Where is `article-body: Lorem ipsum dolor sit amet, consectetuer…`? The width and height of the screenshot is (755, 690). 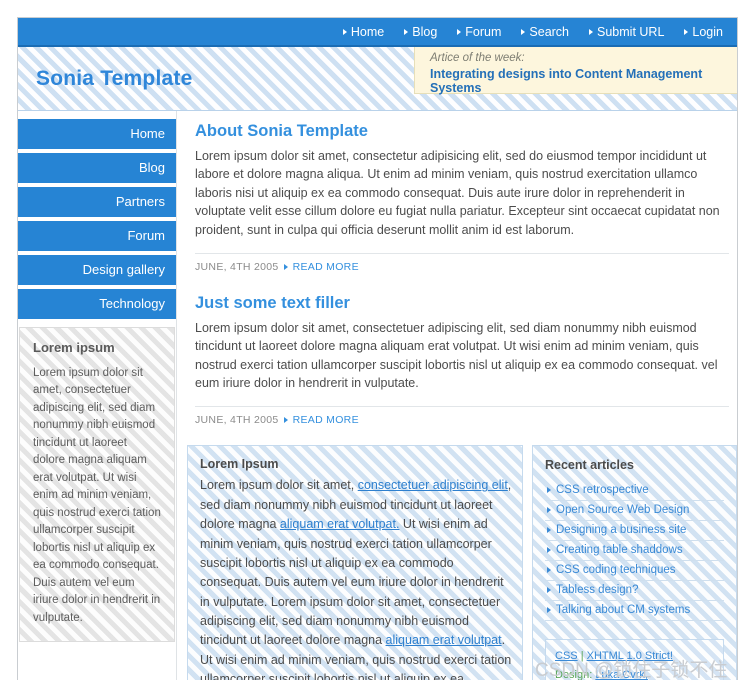 article-body: Lorem ipsum dolor sit amet, consectetuer… is located at coordinates (456, 355).